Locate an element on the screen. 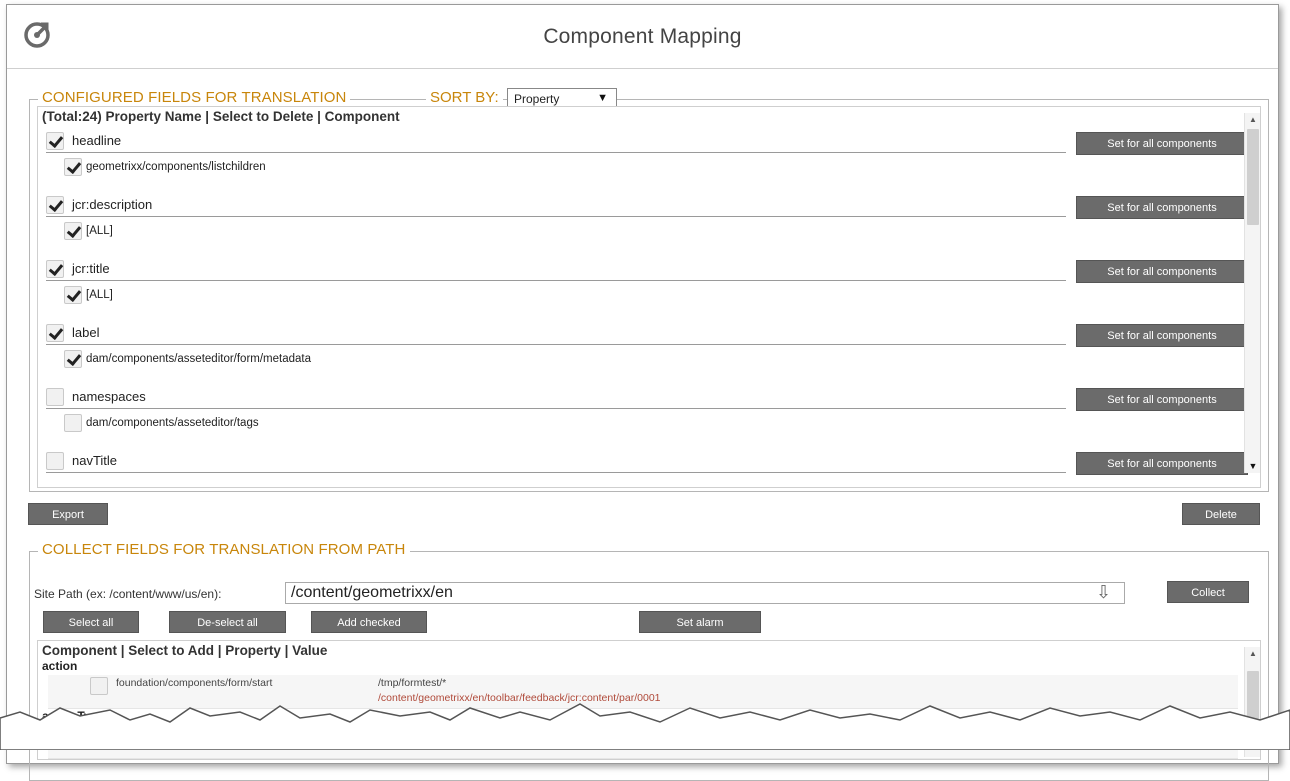 The width and height of the screenshot is (1290, 781). dropdown-arrow-icon: ▼ is located at coordinates (602, 98).